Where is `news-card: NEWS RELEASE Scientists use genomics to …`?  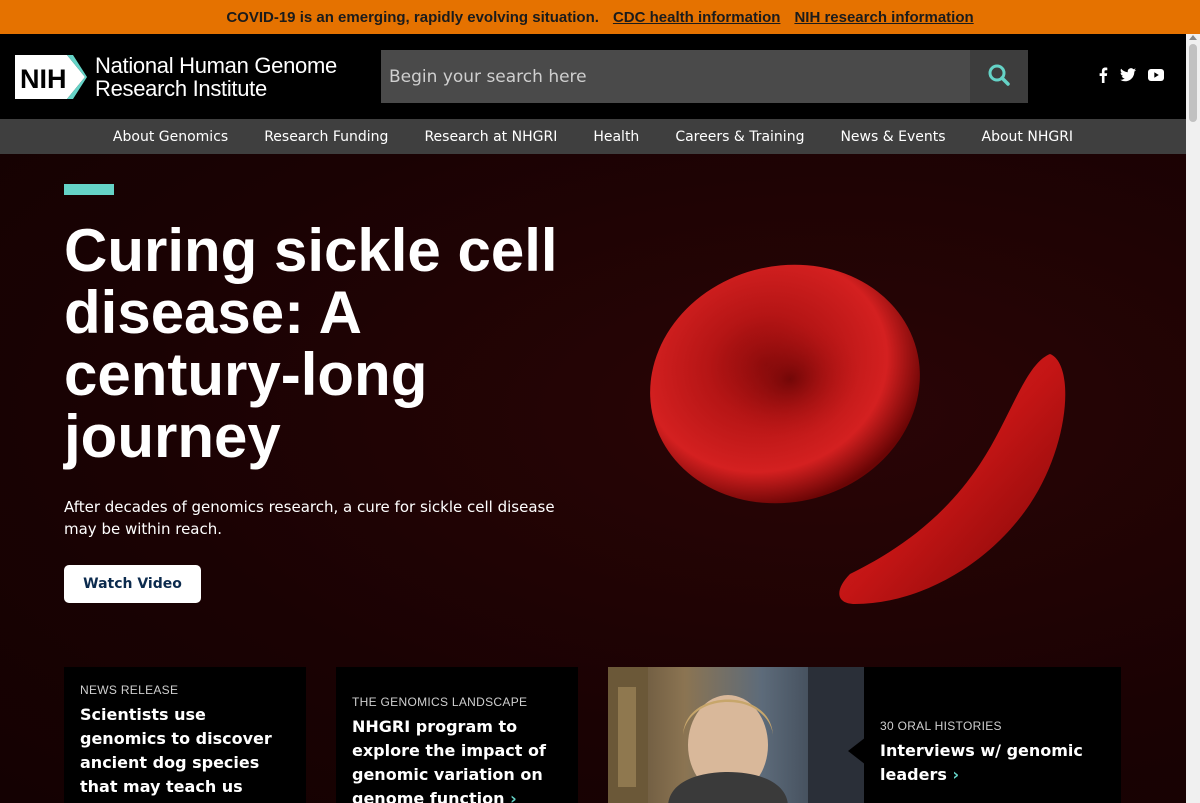 news-card: NEWS RELEASE Scientists use genomics to … is located at coordinates (185, 735).